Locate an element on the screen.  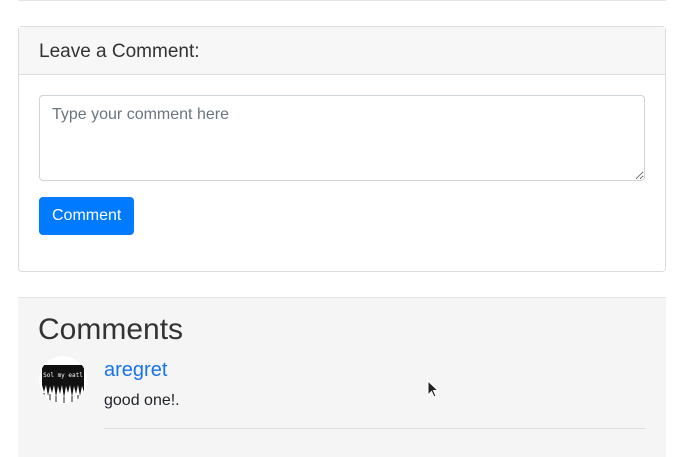
comment-author-link: aregret is located at coordinates (135, 370).